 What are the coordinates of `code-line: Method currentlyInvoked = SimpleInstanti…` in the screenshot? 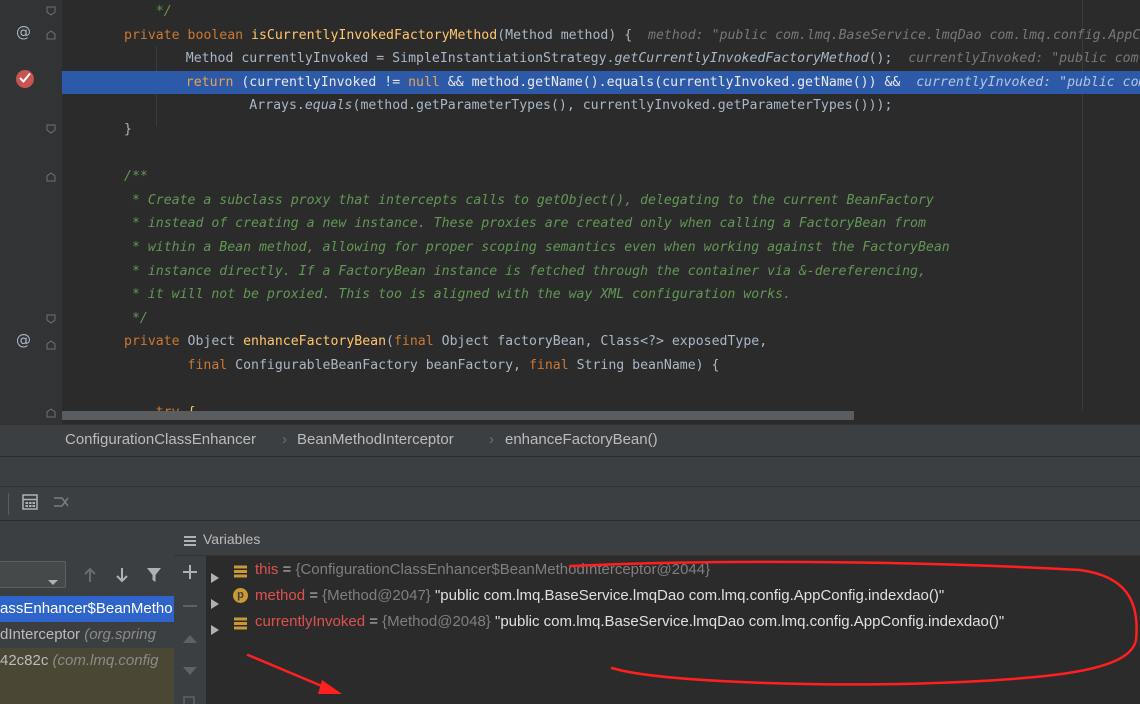 It's located at (601, 58).